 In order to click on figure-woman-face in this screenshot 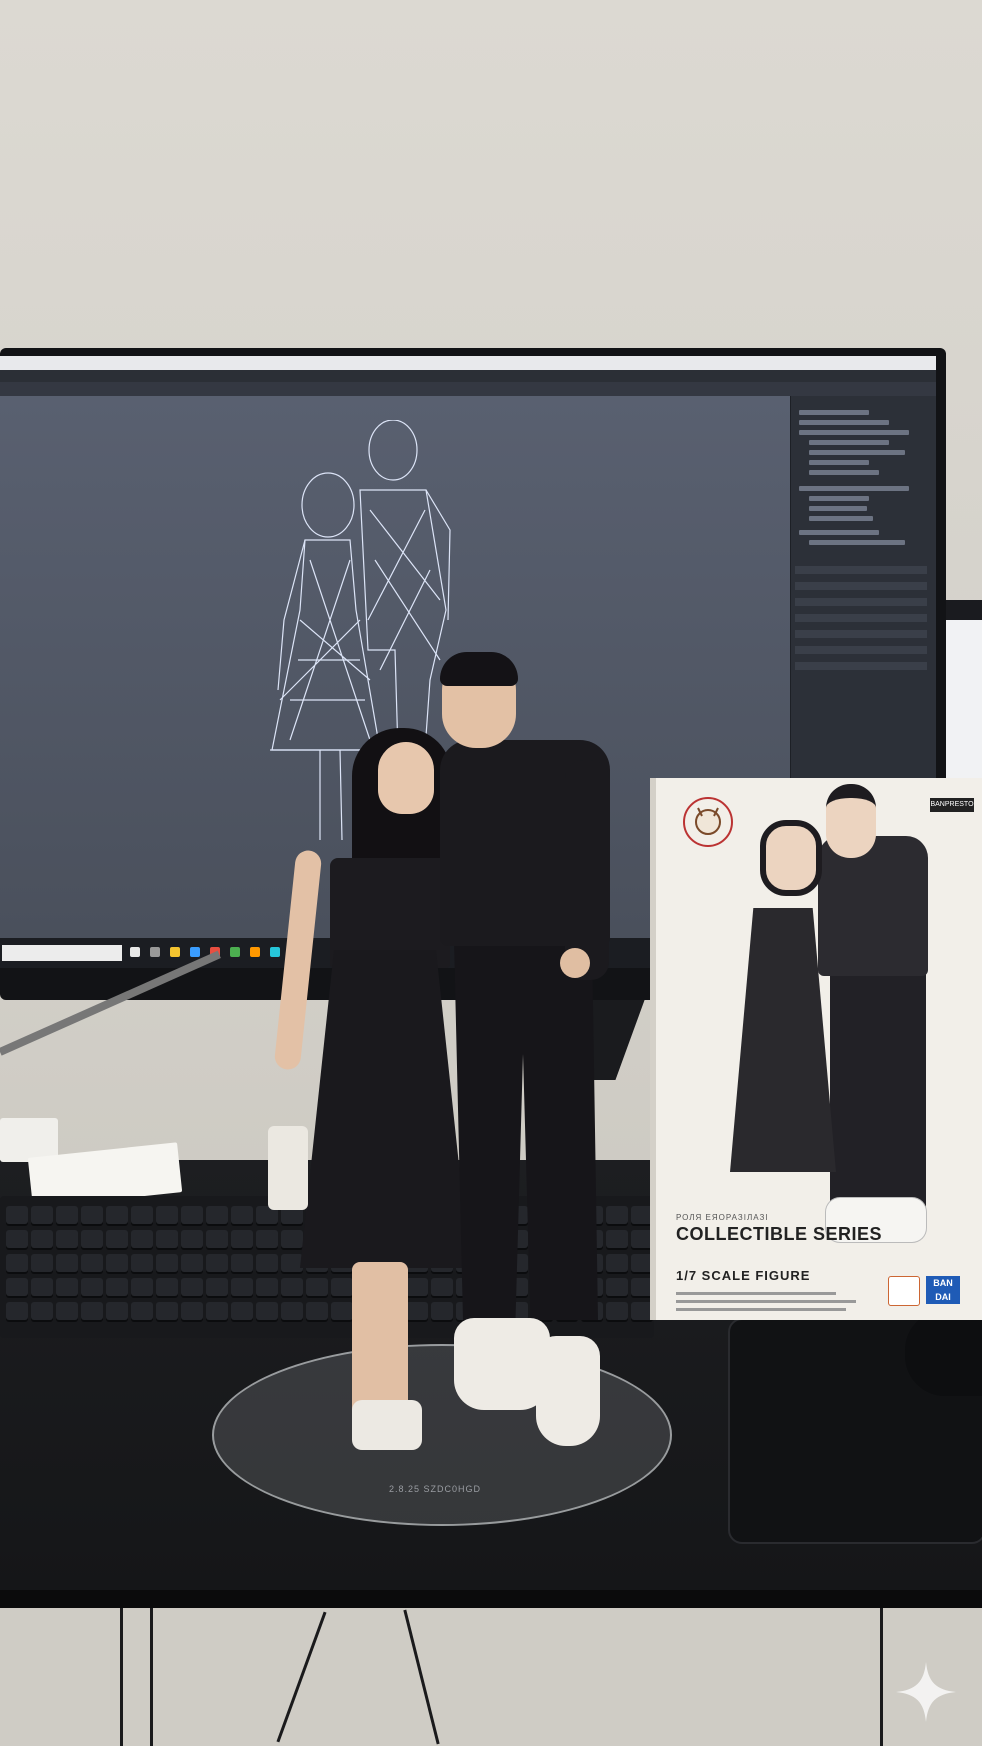, I will do `click(406, 778)`.